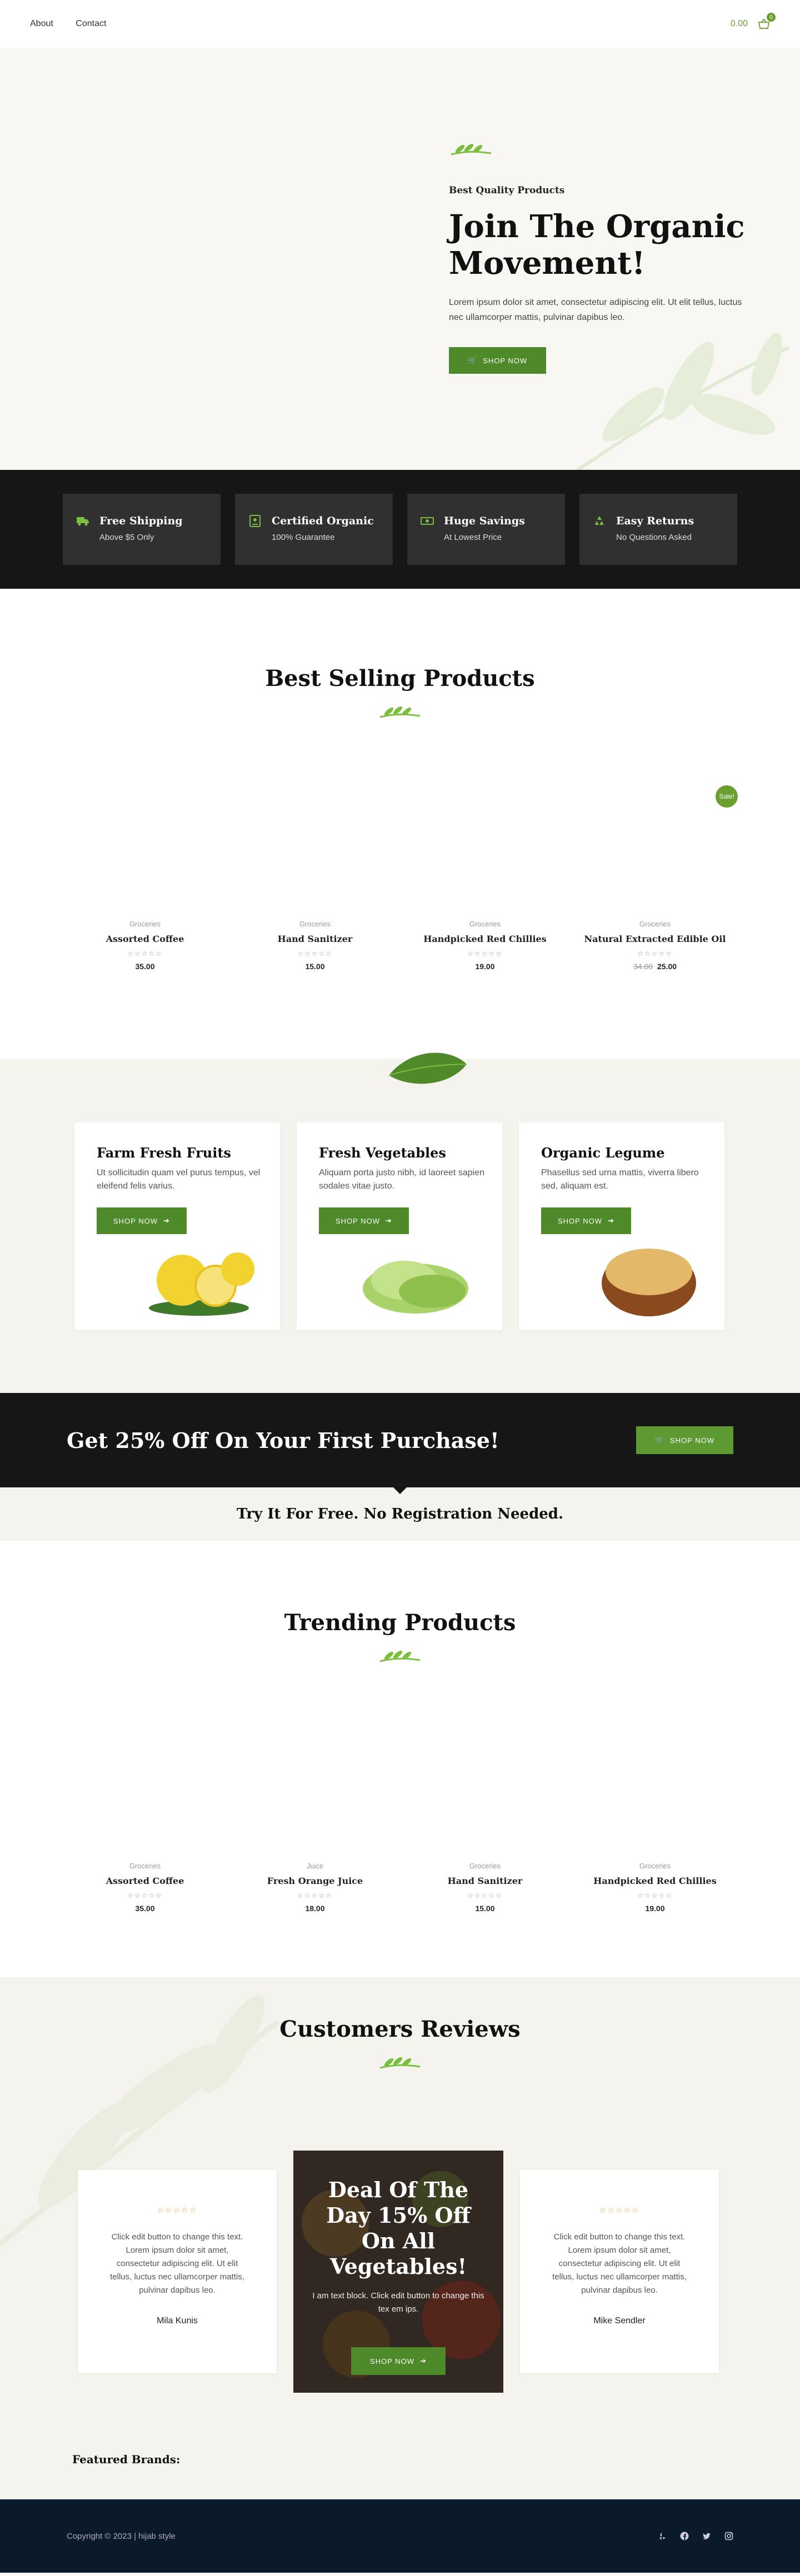 The height and width of the screenshot is (2576, 800). What do you see at coordinates (600, 520) in the screenshot?
I see `recycle-icon` at bounding box center [600, 520].